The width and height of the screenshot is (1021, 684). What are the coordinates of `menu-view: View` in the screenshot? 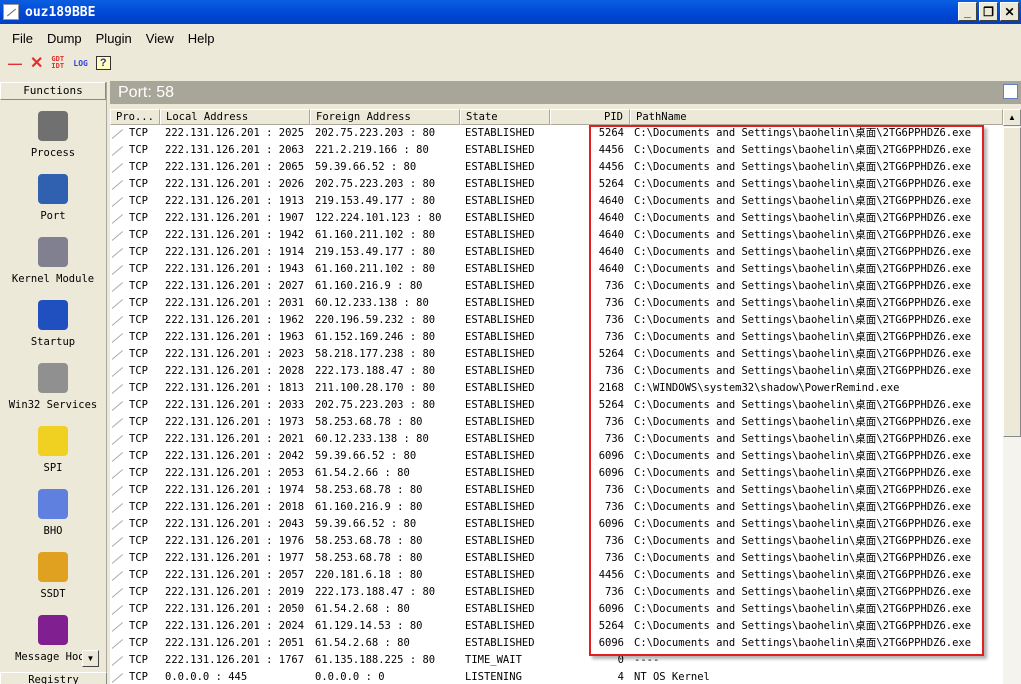 It's located at (160, 38).